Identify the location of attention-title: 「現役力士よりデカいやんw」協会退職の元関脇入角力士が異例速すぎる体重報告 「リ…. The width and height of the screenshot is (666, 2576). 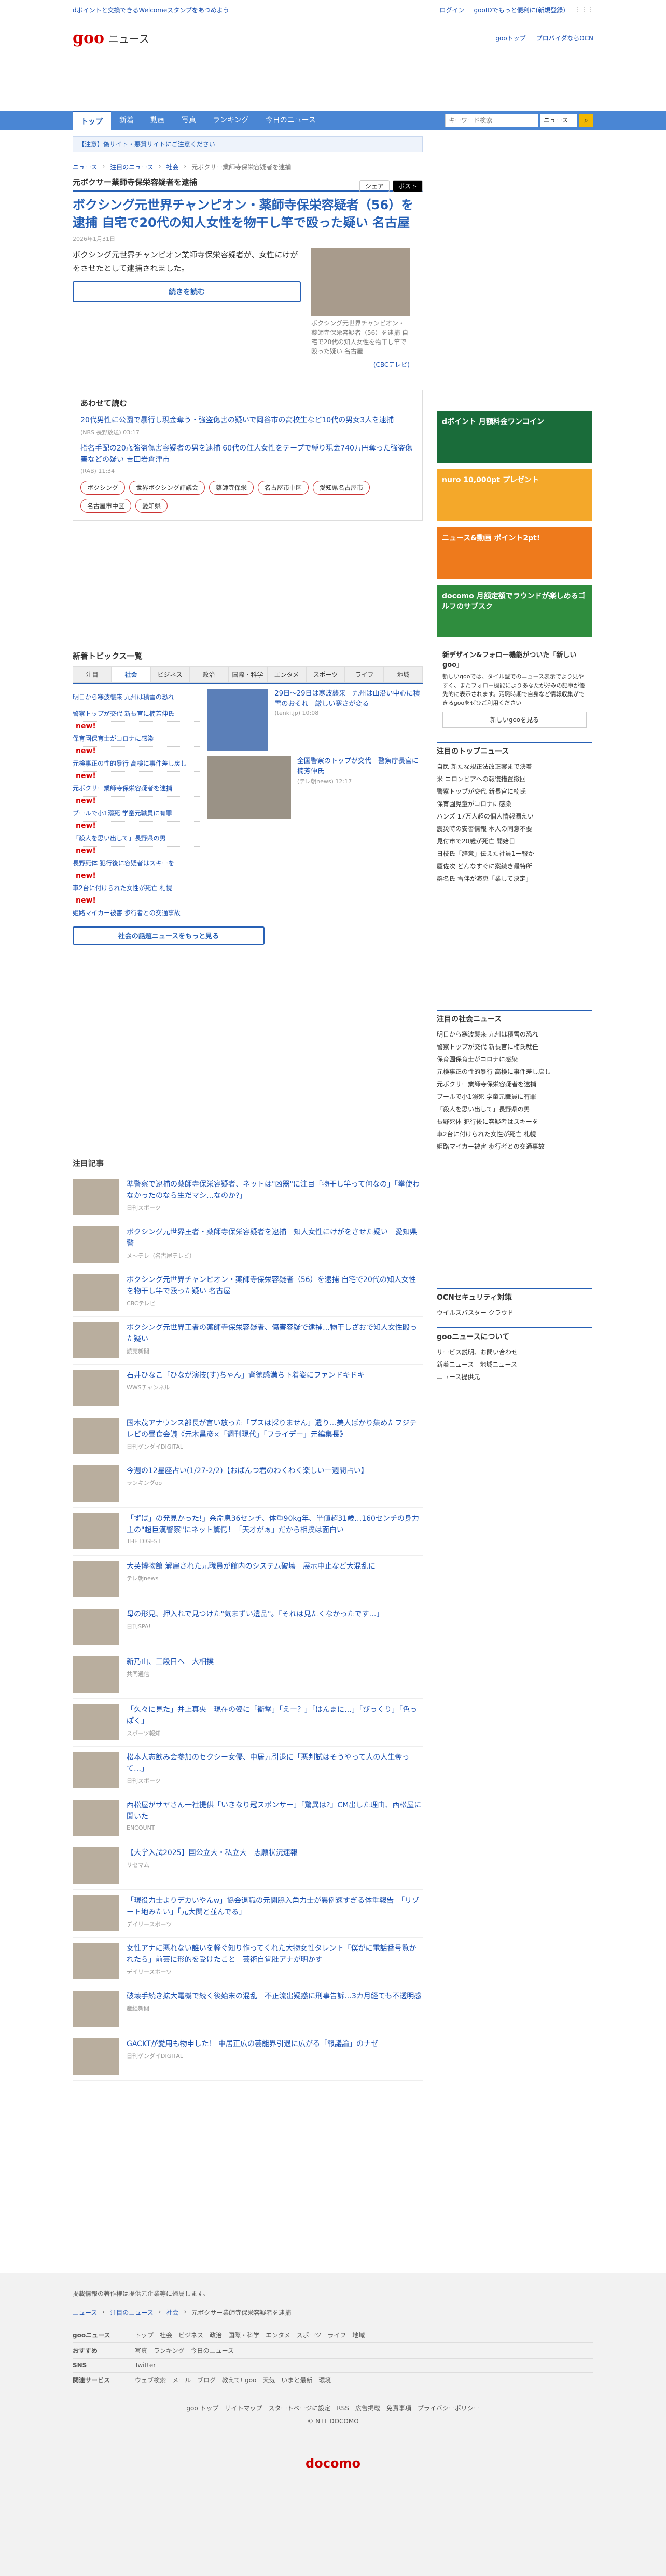
(275, 1906).